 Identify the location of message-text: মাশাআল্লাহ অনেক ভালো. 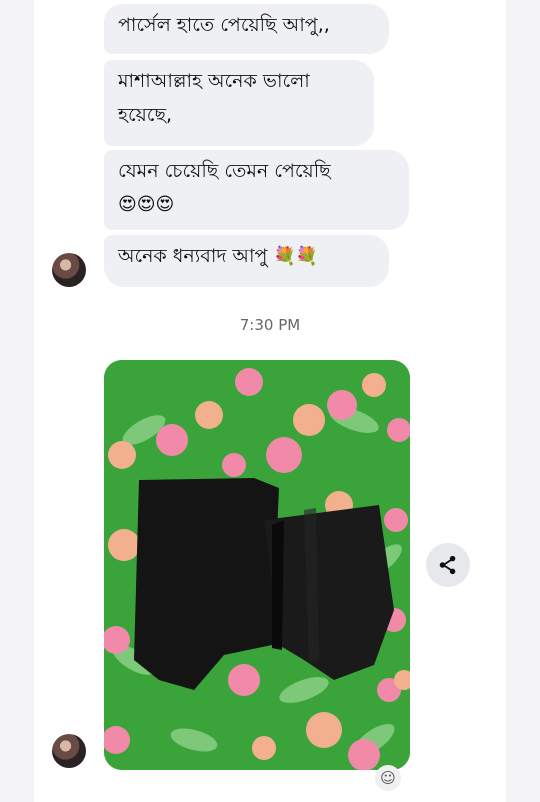
(214, 81).